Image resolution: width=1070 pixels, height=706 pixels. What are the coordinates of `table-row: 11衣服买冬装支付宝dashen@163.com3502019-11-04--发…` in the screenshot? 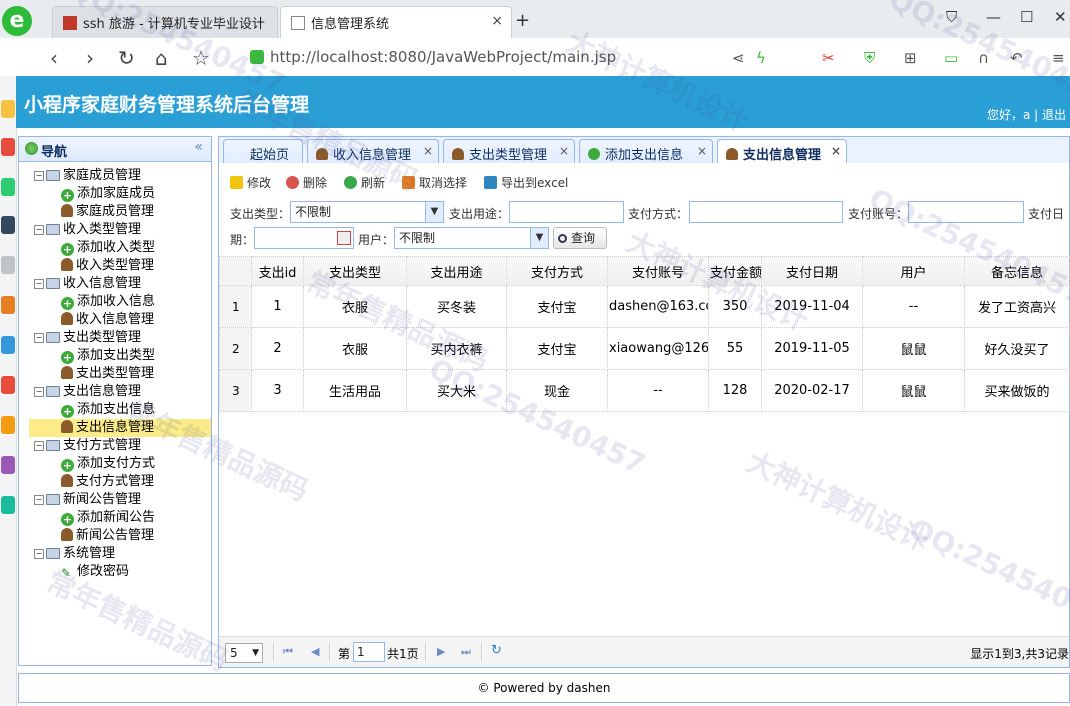 It's located at (644, 306).